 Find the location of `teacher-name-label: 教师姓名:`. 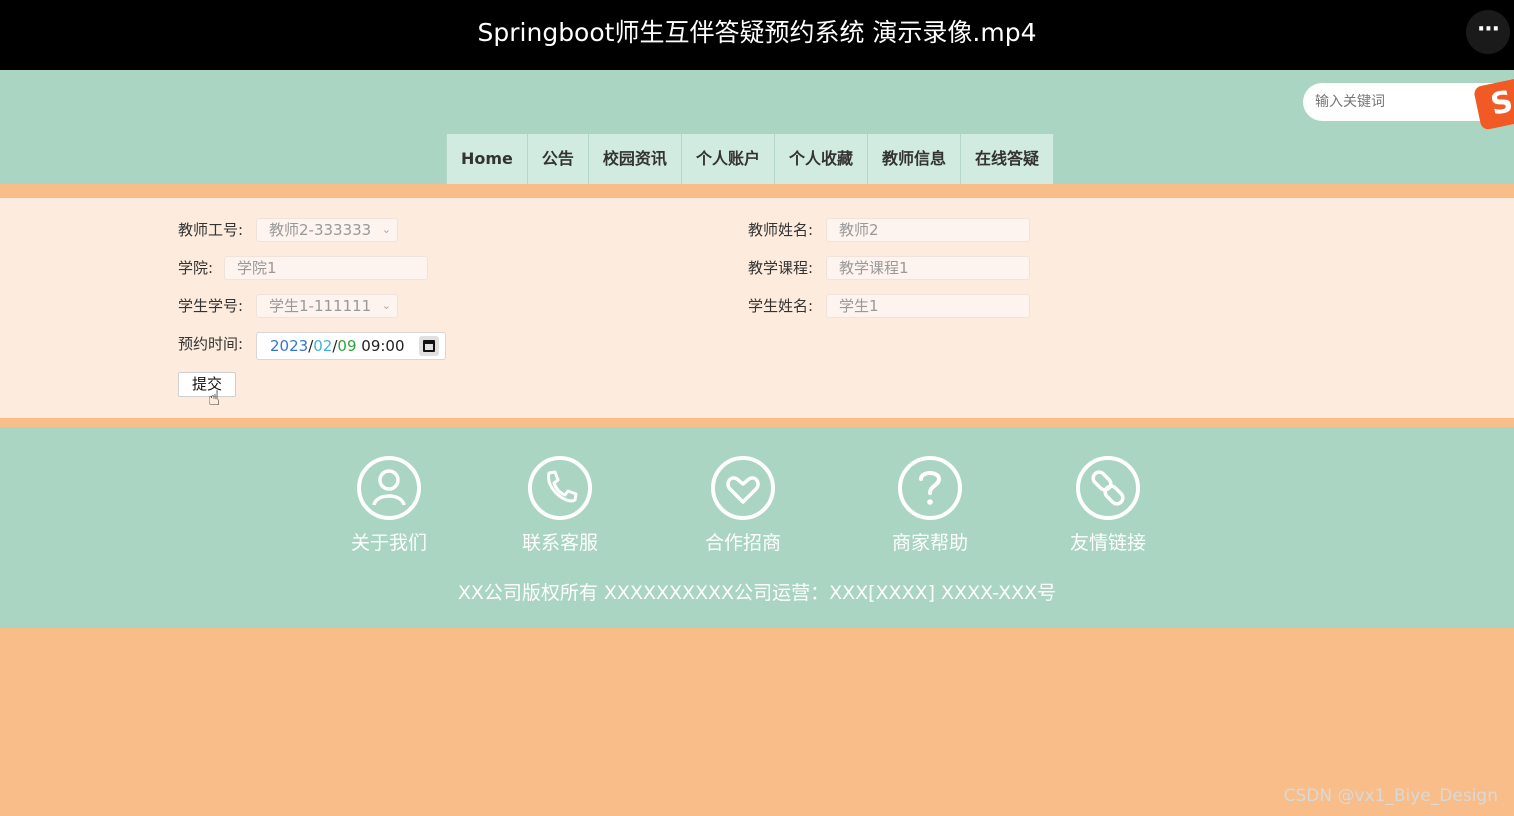

teacher-name-label: 教师姓名: is located at coordinates (781, 230).